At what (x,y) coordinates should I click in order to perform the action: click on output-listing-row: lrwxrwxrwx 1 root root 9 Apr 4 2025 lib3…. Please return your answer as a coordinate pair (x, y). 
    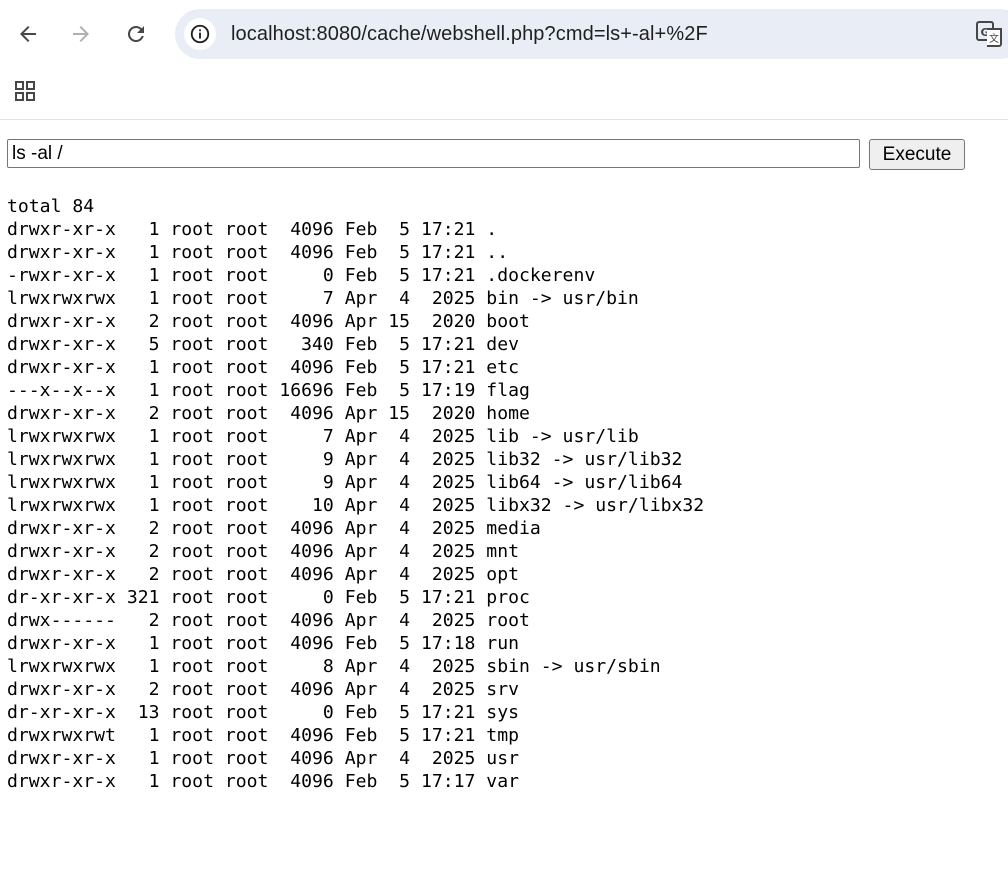
    Looking at the image, I should click on (345, 459).